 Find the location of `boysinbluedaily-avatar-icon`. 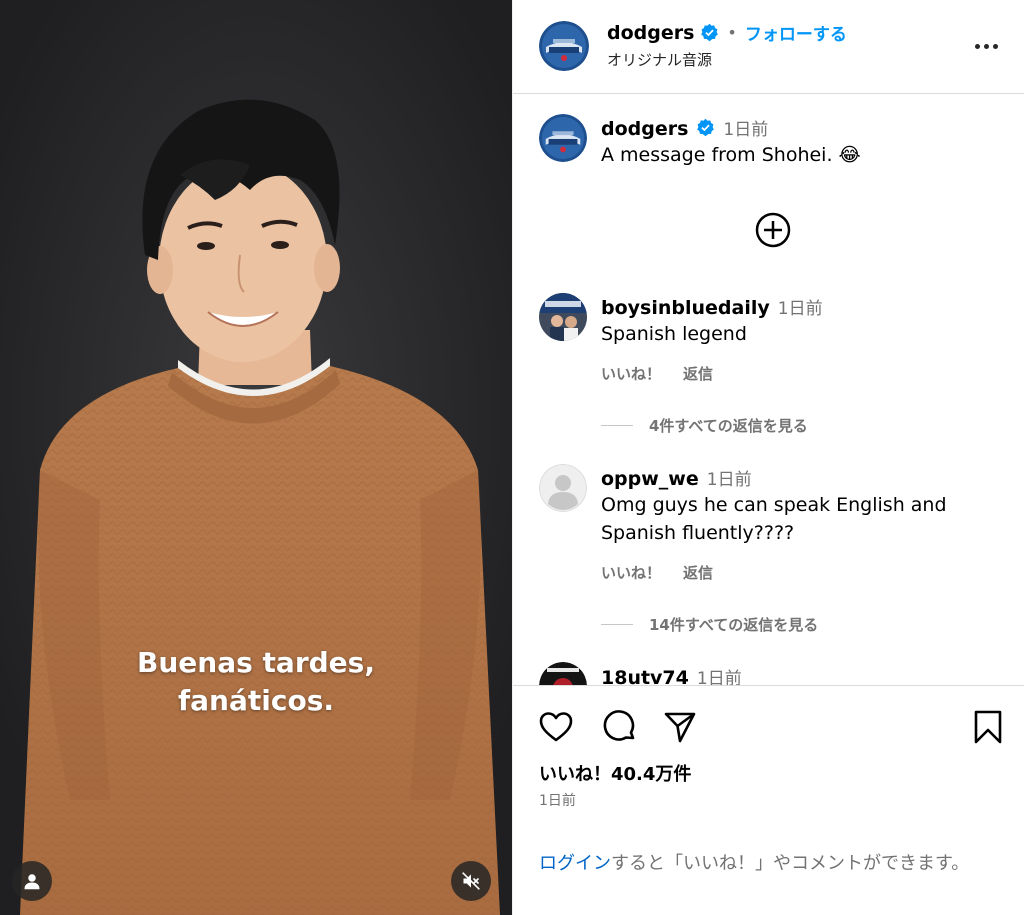

boysinbluedaily-avatar-icon is located at coordinates (563, 317).